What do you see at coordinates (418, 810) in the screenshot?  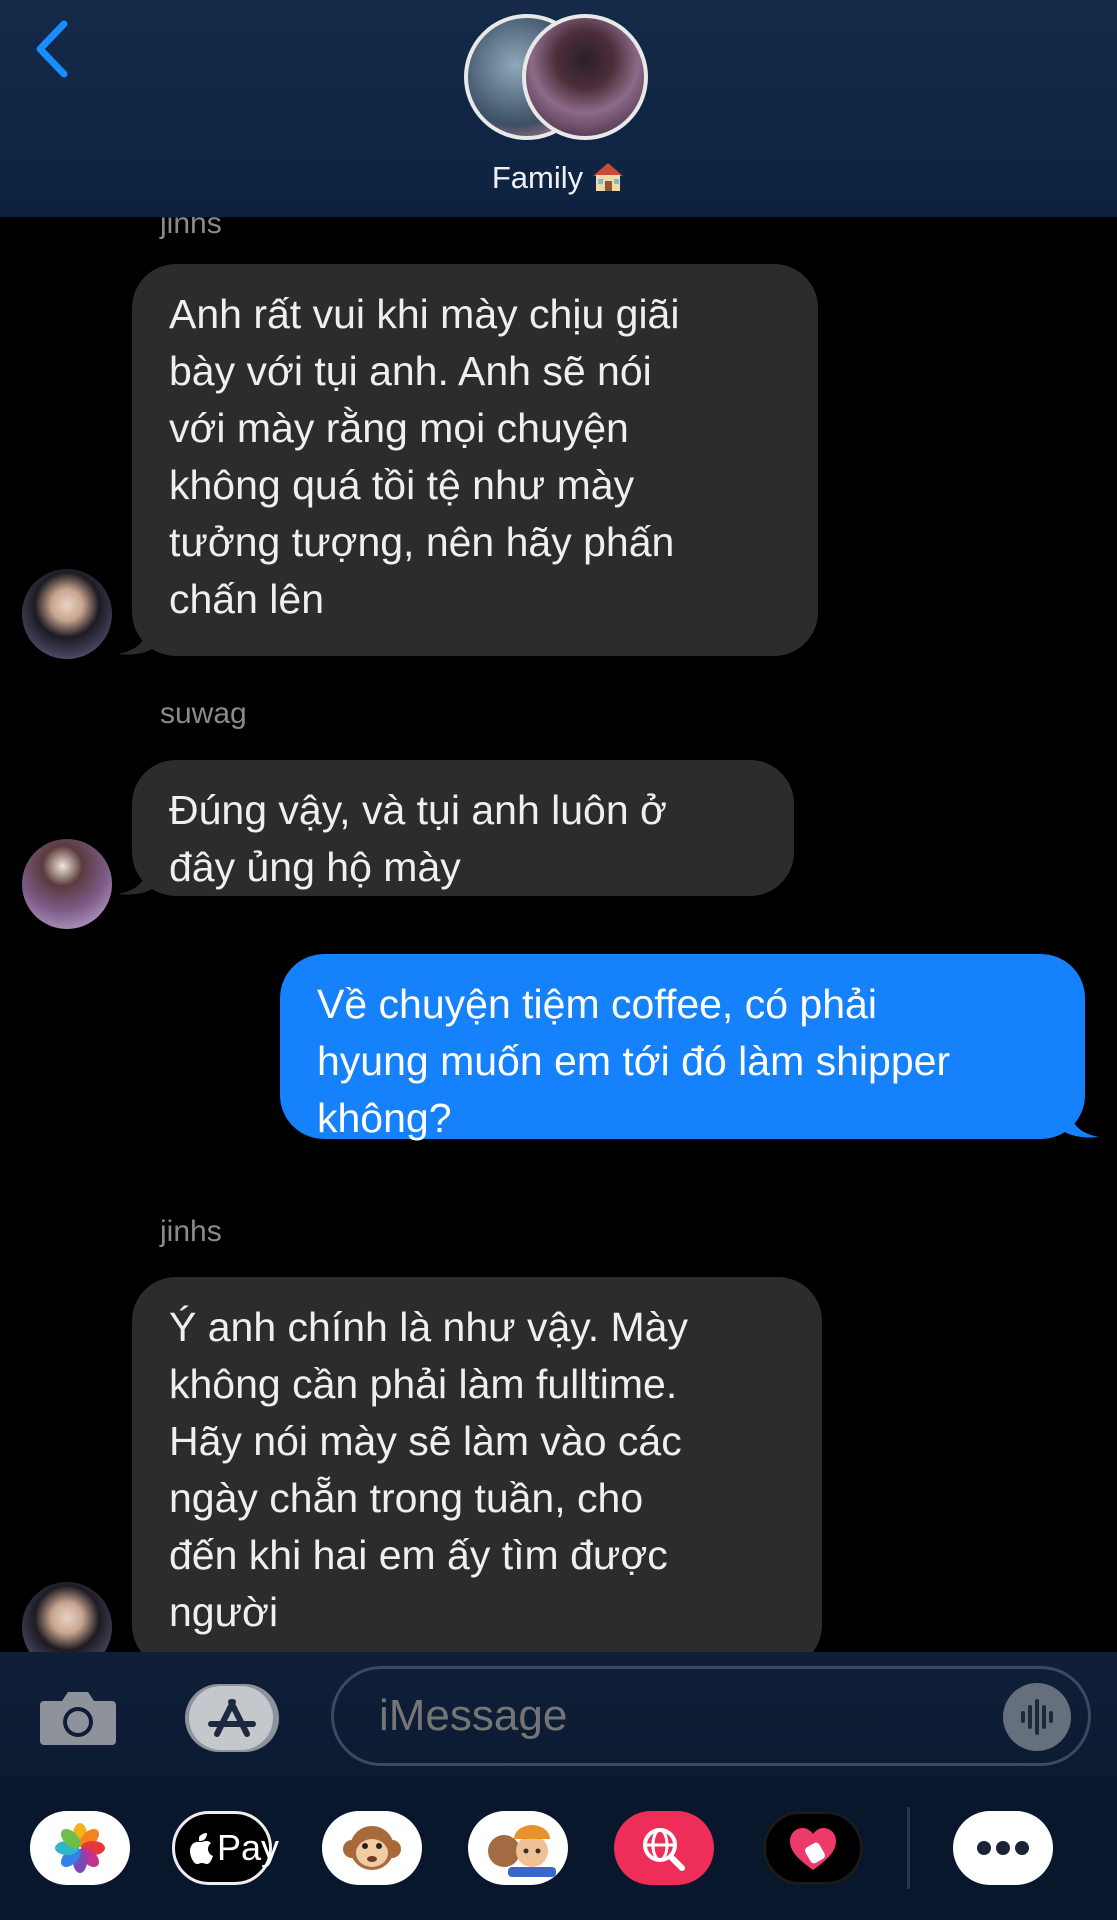 I see `message-text-line: Đúng vậy, và tụi anh luôn ở` at bounding box center [418, 810].